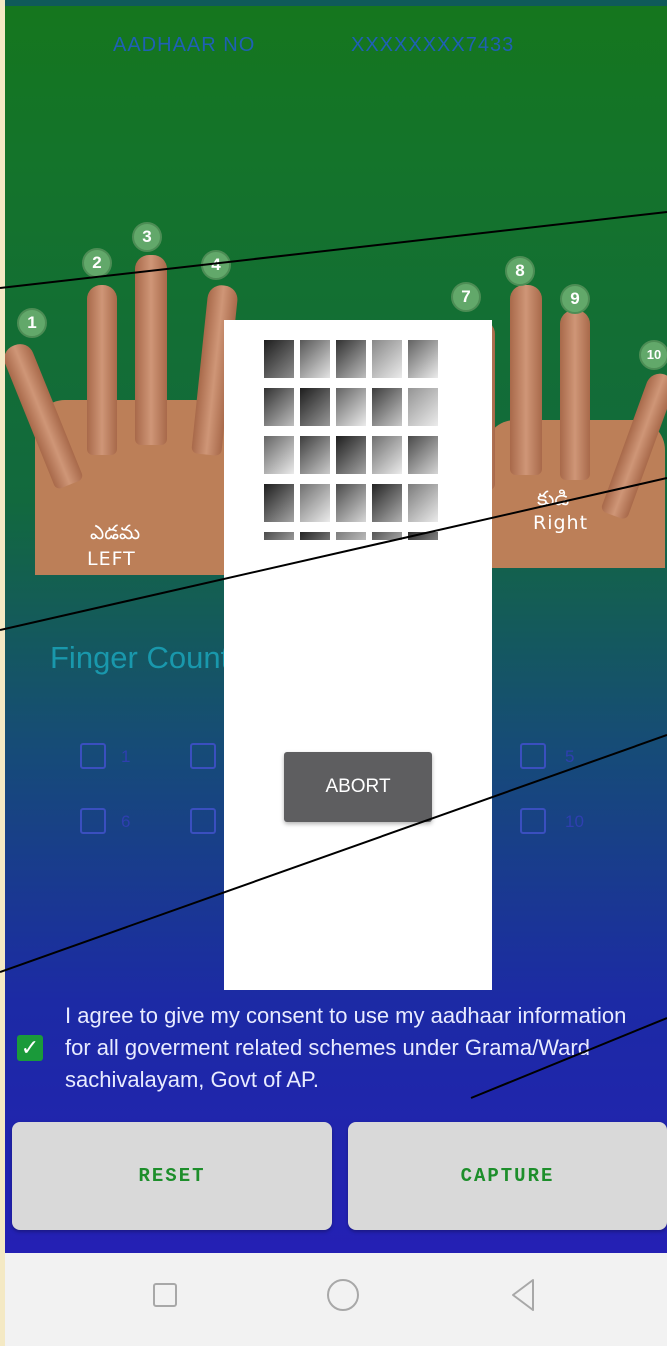 Image resolution: width=667 pixels, height=1346 pixels. I want to click on right-hand-label-en: Right, so click(561, 523).